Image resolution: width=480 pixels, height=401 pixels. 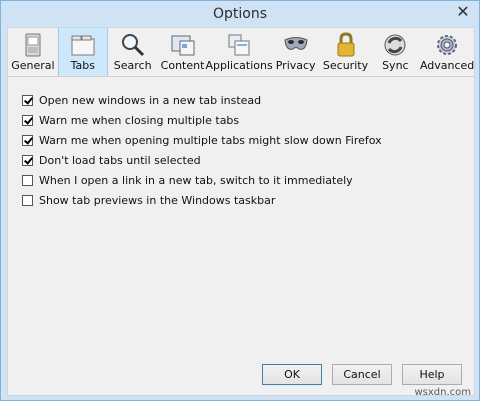 I want to click on tab-general: General, so click(x=33, y=52).